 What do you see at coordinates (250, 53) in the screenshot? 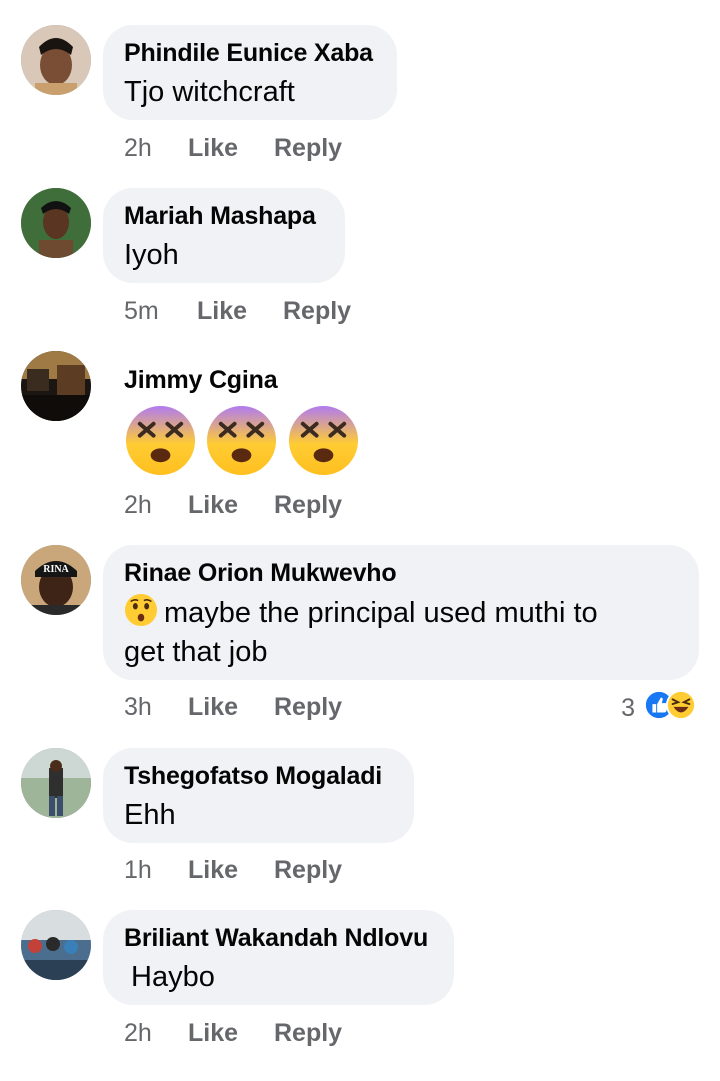
I see `commenter-name: Phindile Eunice Xaba` at bounding box center [250, 53].